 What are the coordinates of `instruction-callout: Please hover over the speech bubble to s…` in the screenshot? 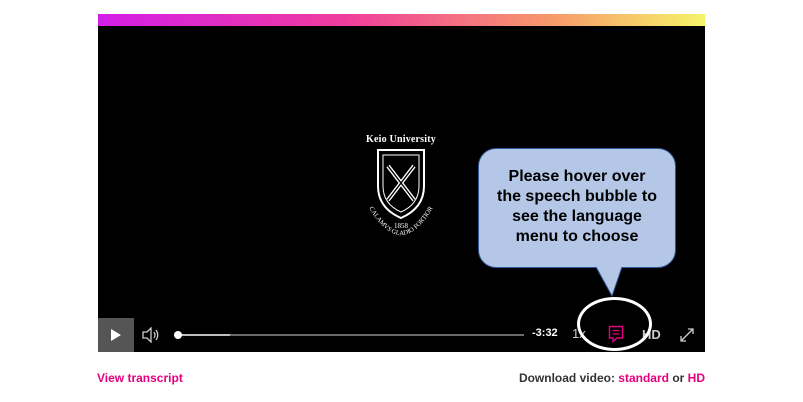 It's located at (577, 208).